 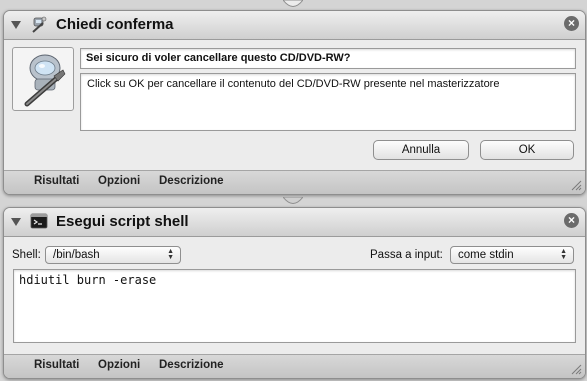 What do you see at coordinates (294, 222) in the screenshot?
I see `action-header: Esegui script shell ×` at bounding box center [294, 222].